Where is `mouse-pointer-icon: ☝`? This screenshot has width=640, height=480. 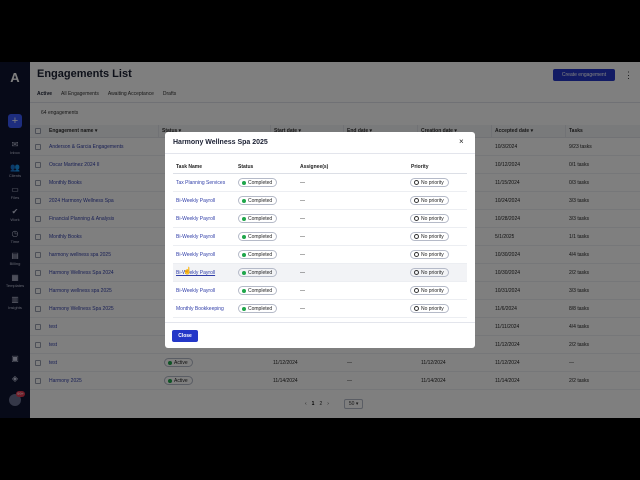 mouse-pointer-icon: ☝ is located at coordinates (187, 271).